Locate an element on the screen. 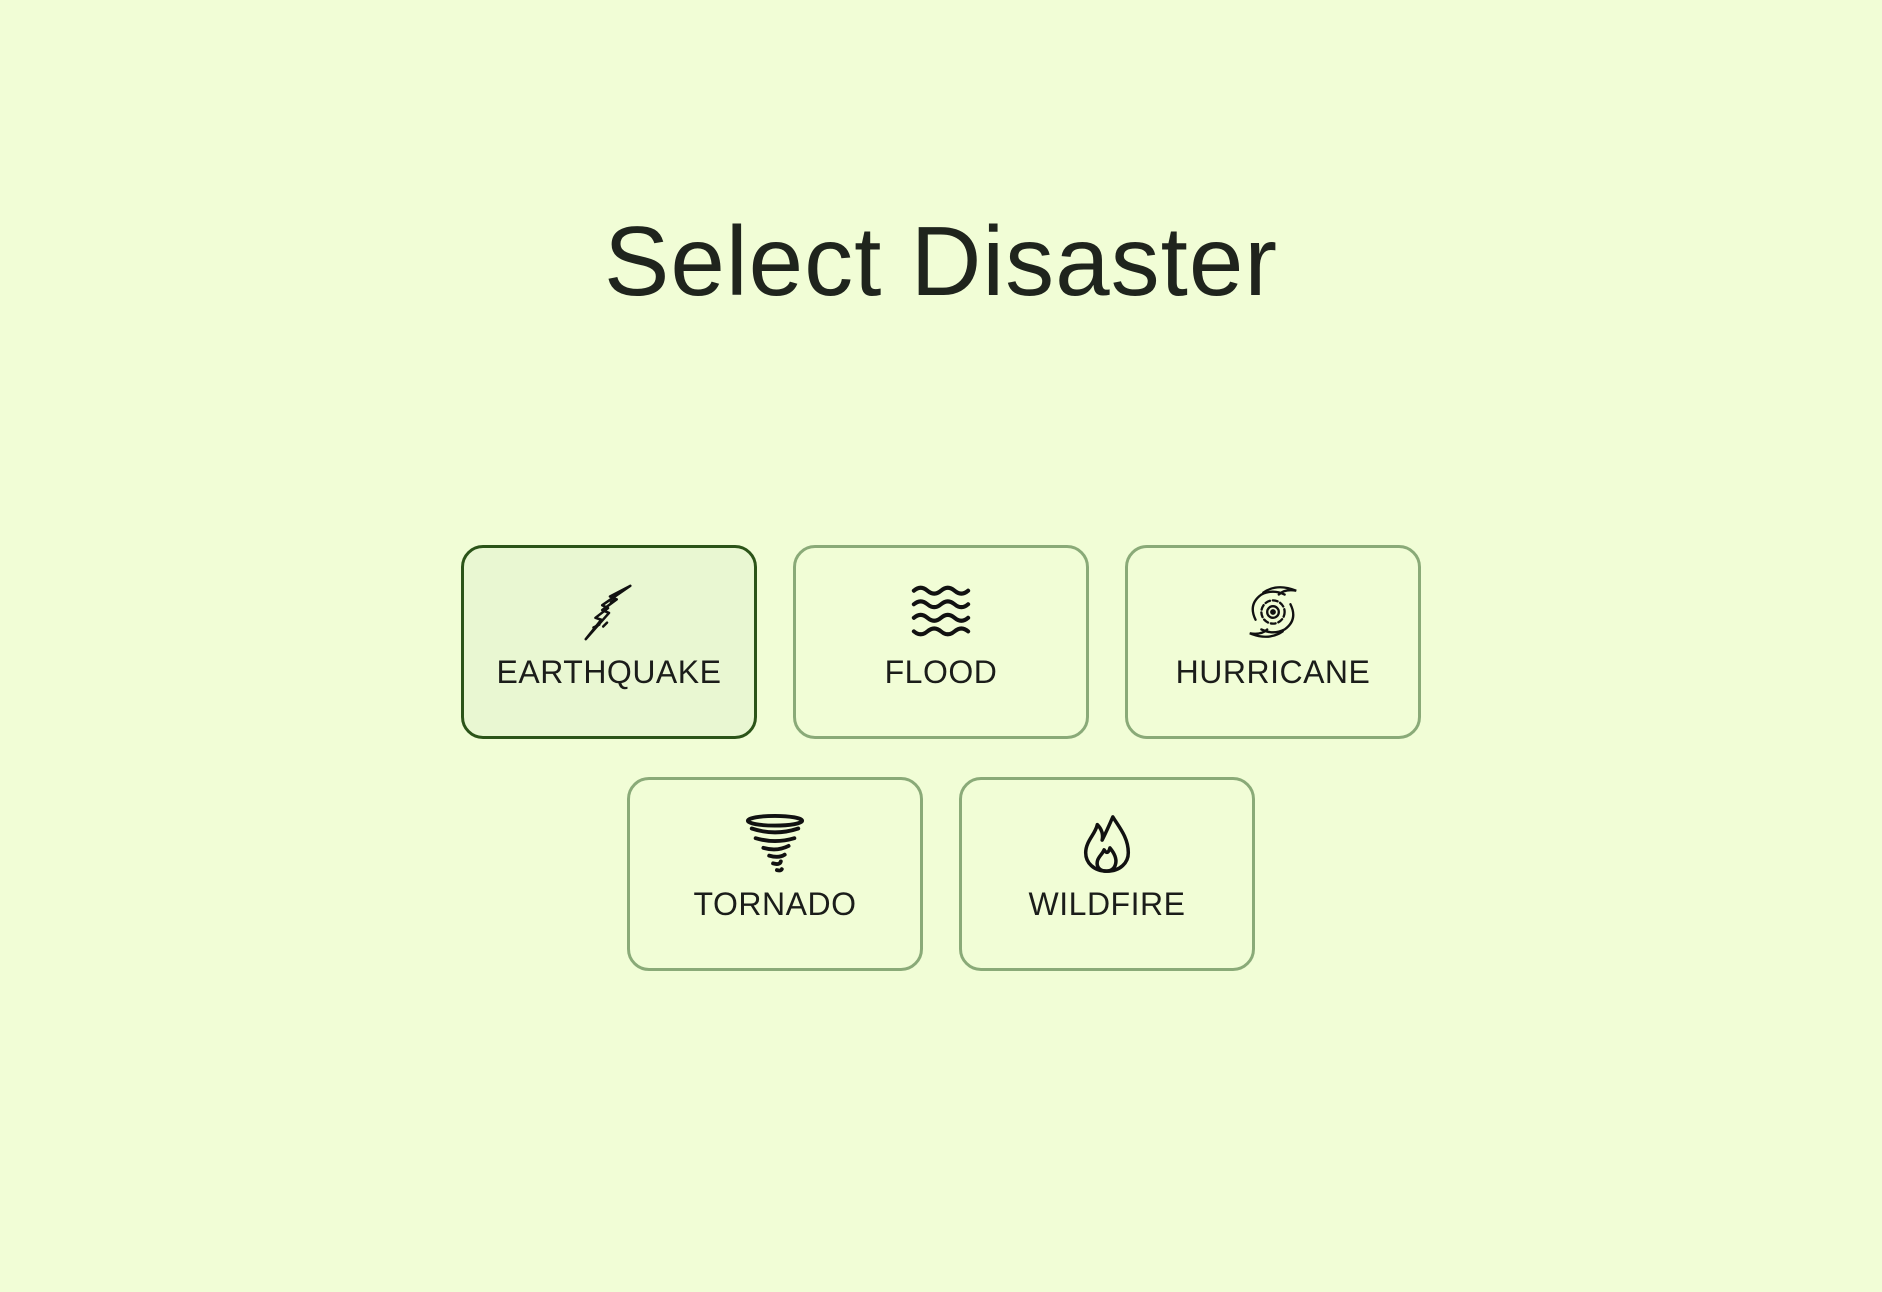 The image size is (1882, 1292). earthquake-option-button: EARTHQUAKE is located at coordinates (609, 642).